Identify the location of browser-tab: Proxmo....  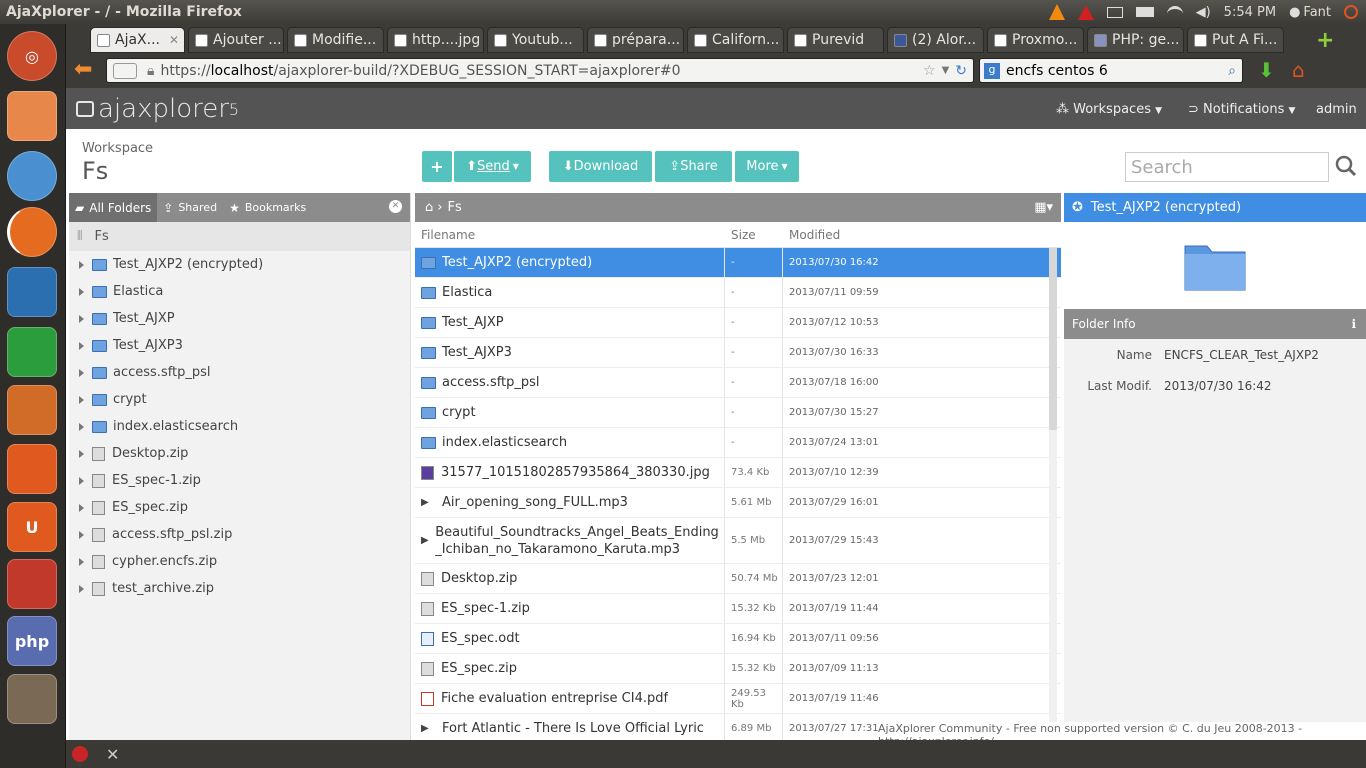
(1035, 40).